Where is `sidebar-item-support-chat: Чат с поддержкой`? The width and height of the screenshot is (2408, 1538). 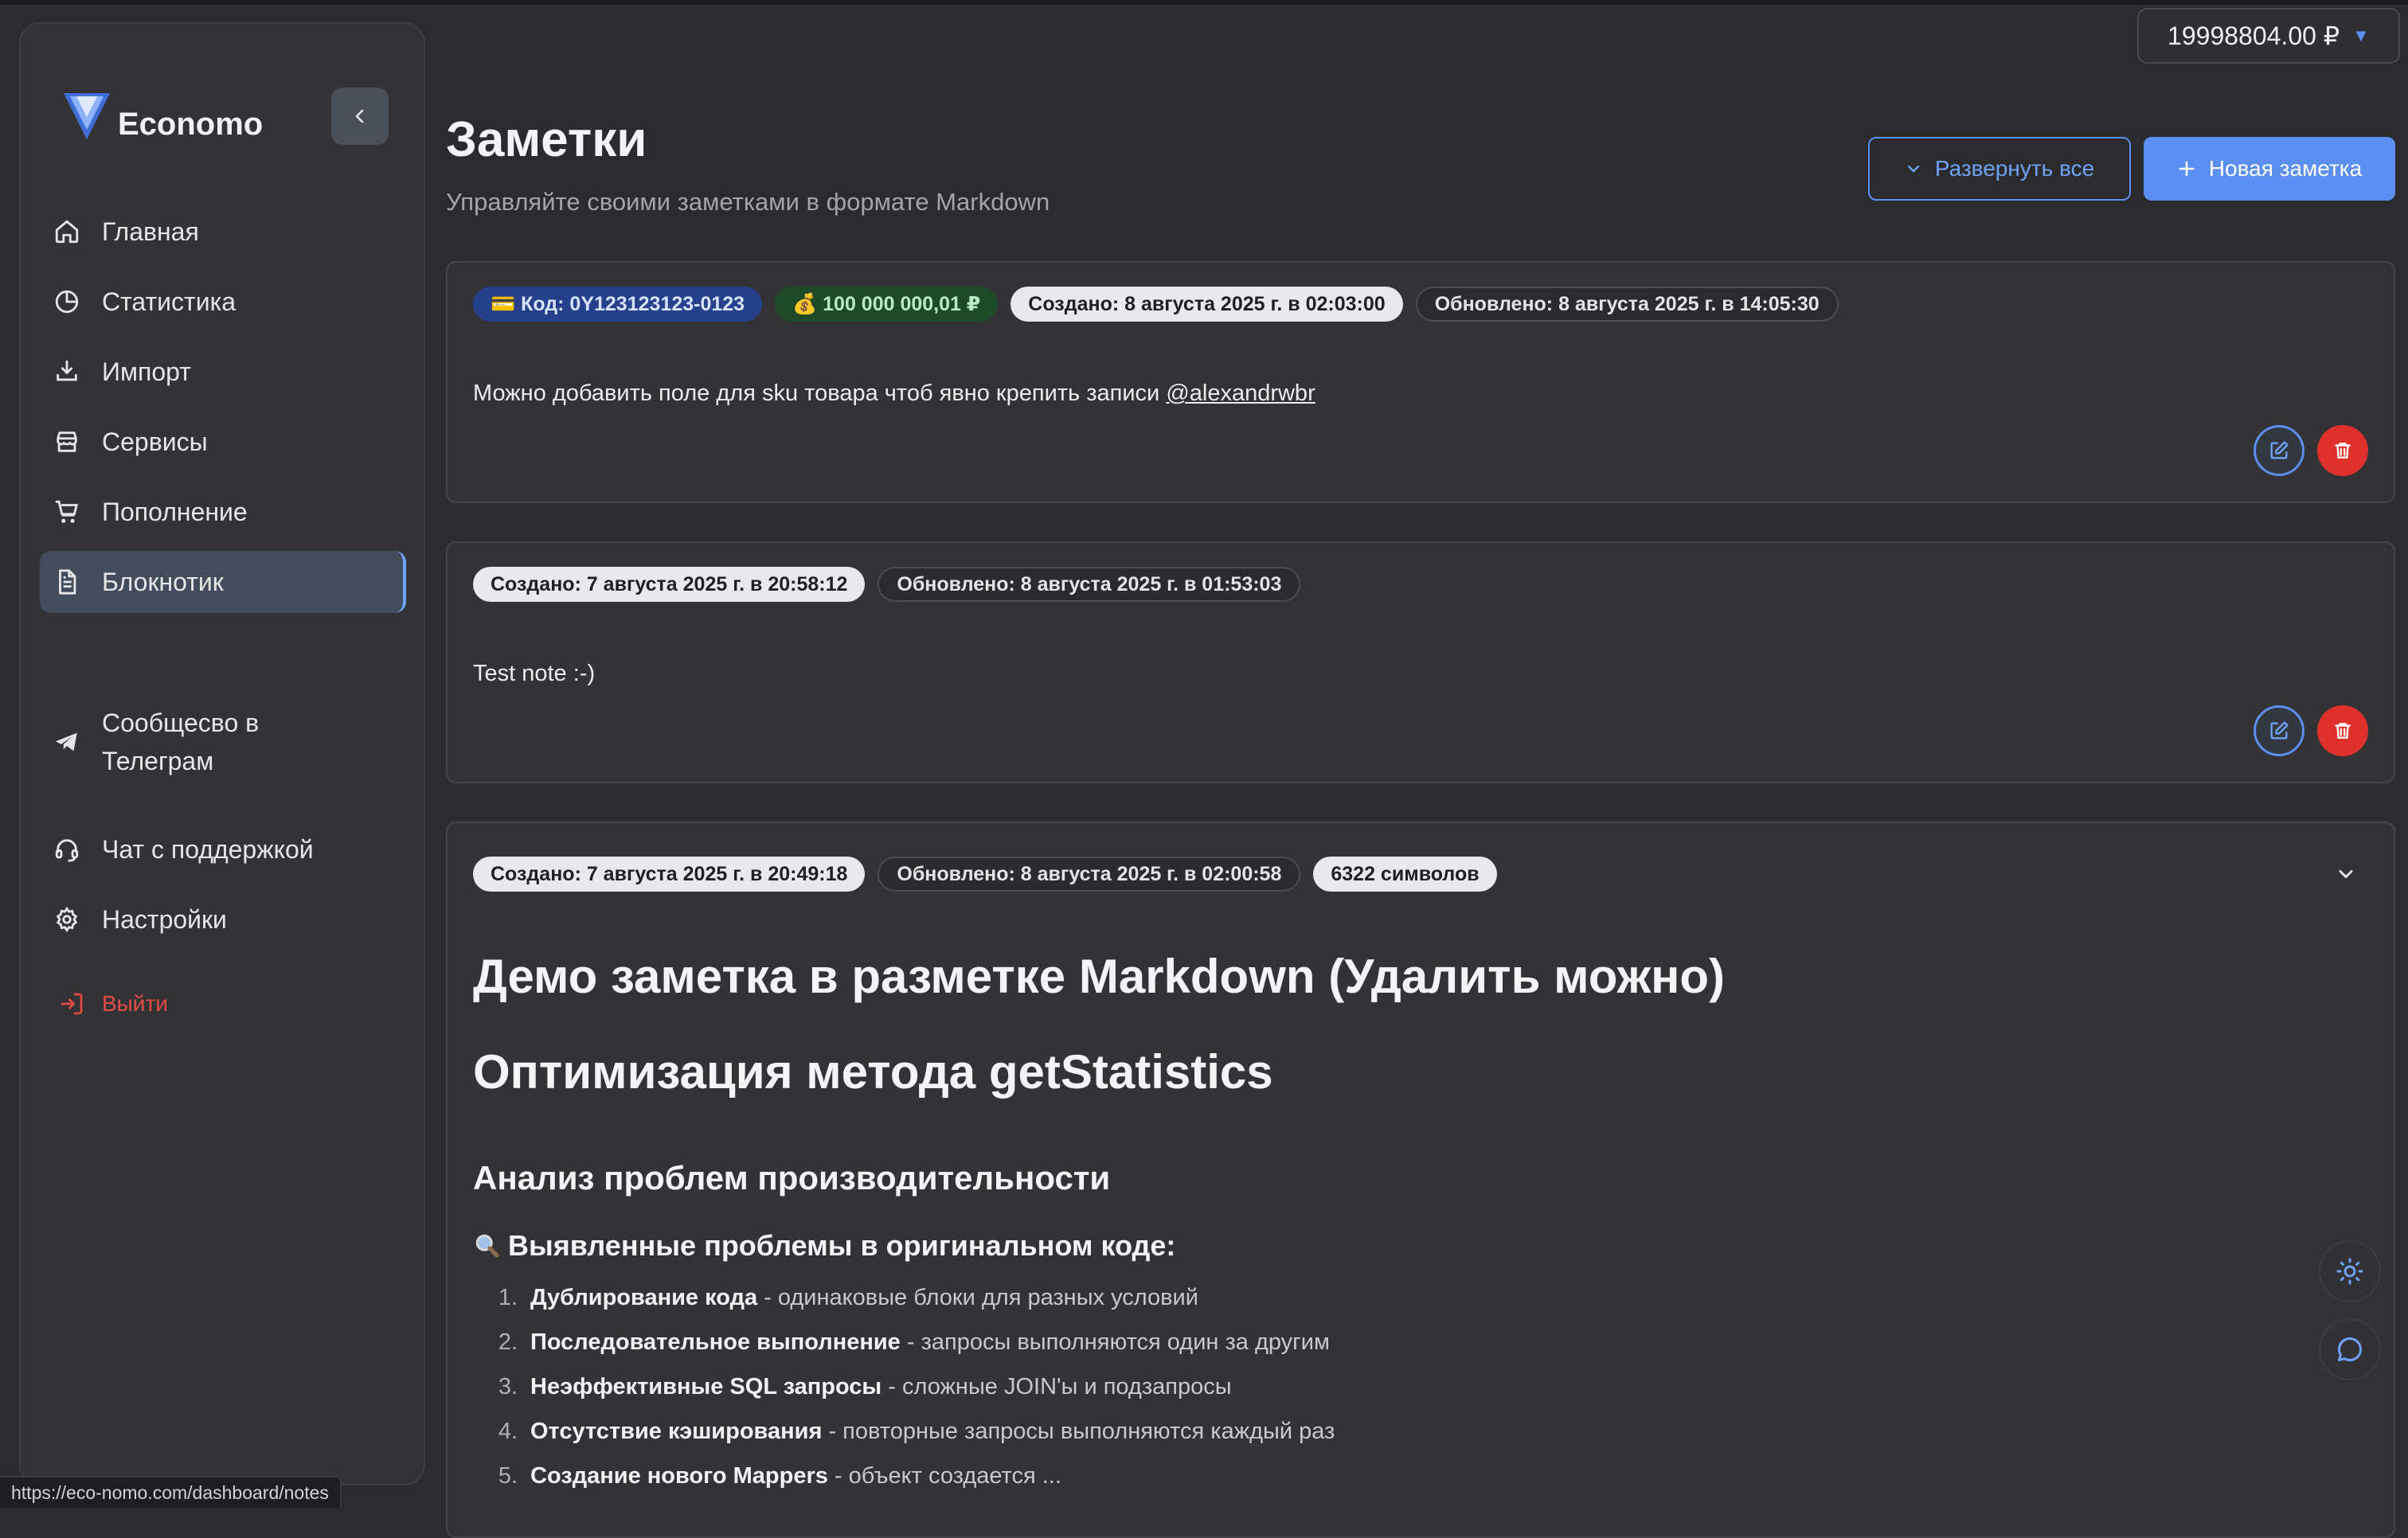
sidebar-item-support-chat: Чат с поддержкой is located at coordinates (223, 849).